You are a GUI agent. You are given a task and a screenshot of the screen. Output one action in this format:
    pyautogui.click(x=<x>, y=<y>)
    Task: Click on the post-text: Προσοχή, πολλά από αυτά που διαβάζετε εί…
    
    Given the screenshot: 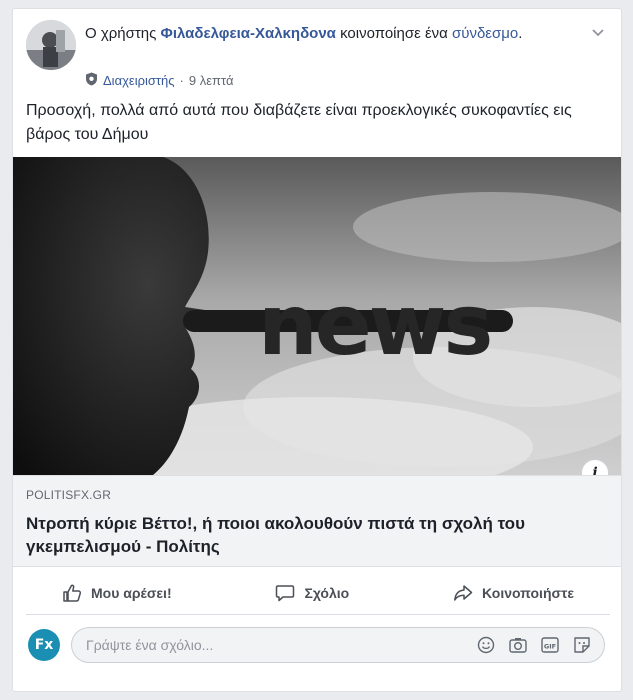 What is the action you would take?
    pyautogui.click(x=299, y=122)
    